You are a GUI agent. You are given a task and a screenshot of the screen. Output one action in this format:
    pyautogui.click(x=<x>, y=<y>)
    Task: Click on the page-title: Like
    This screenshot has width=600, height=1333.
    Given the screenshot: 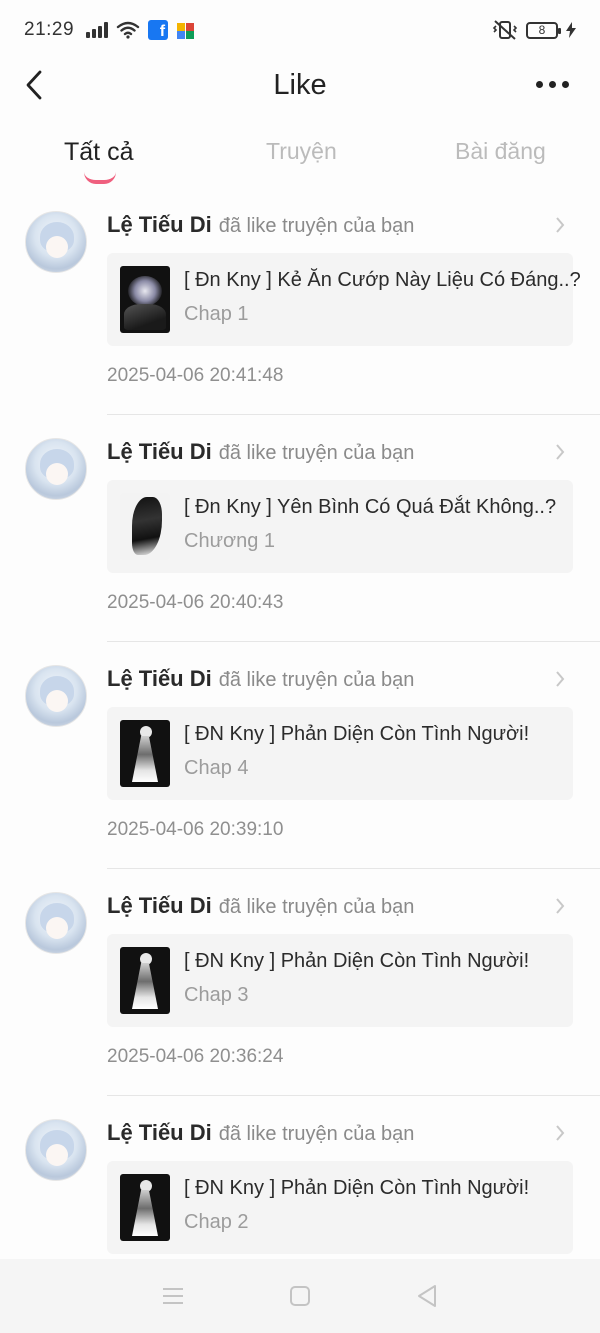 What is the action you would take?
    pyautogui.click(x=300, y=84)
    